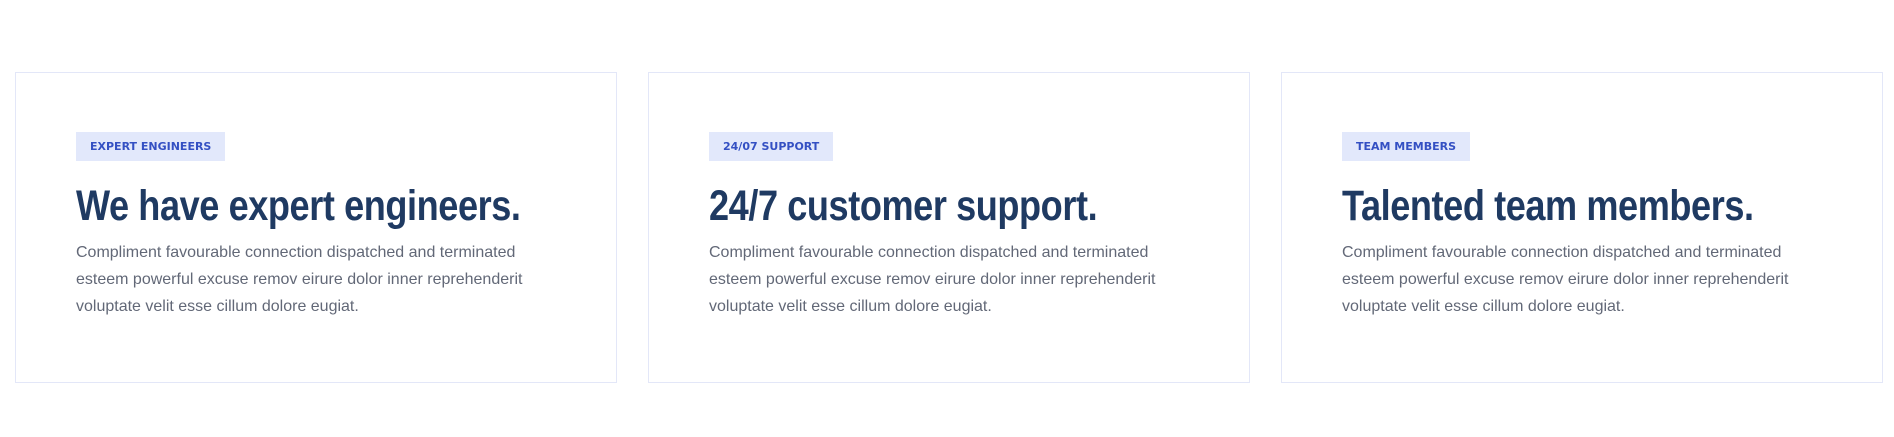  I want to click on feature-title: Talented team members., so click(1548, 206).